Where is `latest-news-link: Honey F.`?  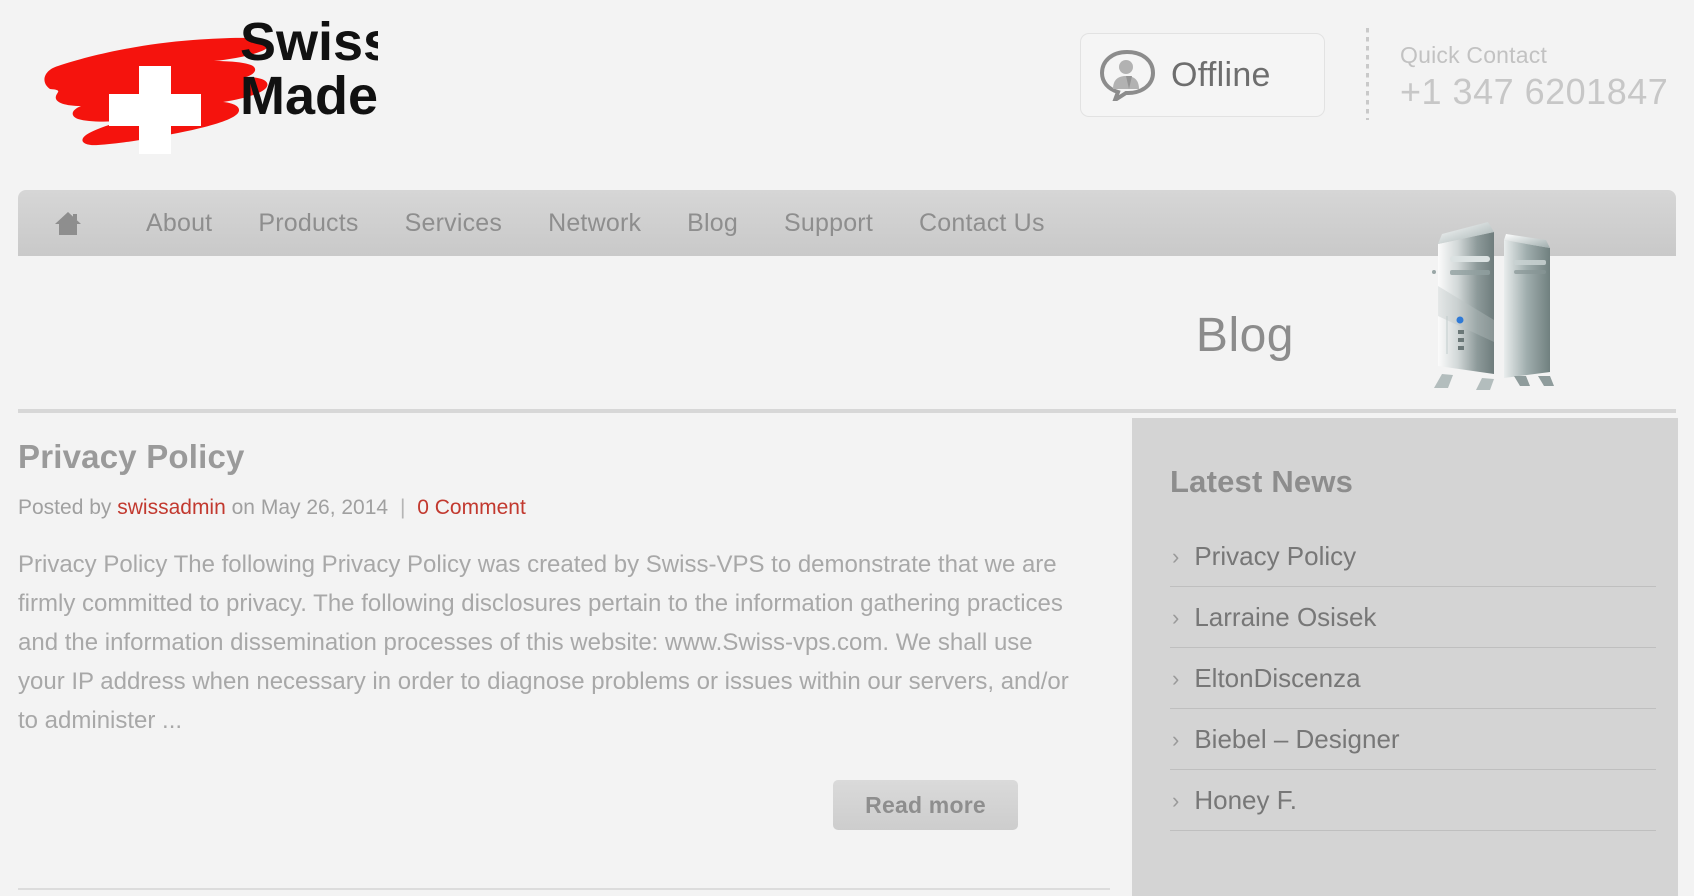 latest-news-link: Honey F. is located at coordinates (1245, 800).